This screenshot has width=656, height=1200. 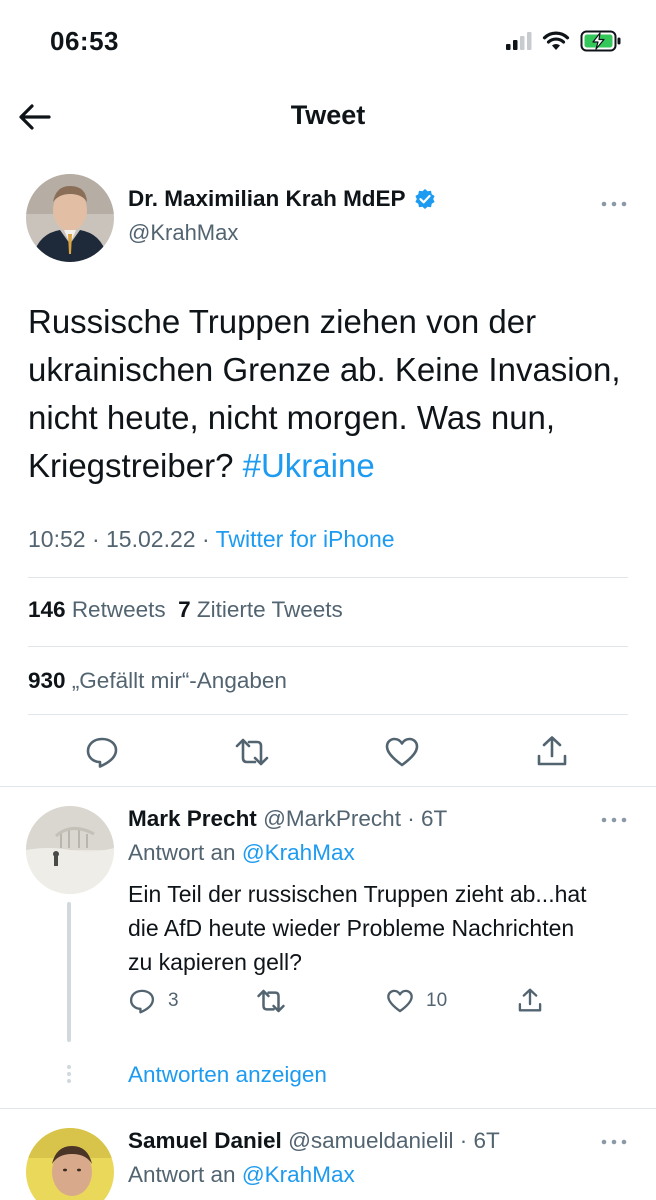 What do you see at coordinates (309, 465) in the screenshot?
I see `hashtag-link: #Ukraine` at bounding box center [309, 465].